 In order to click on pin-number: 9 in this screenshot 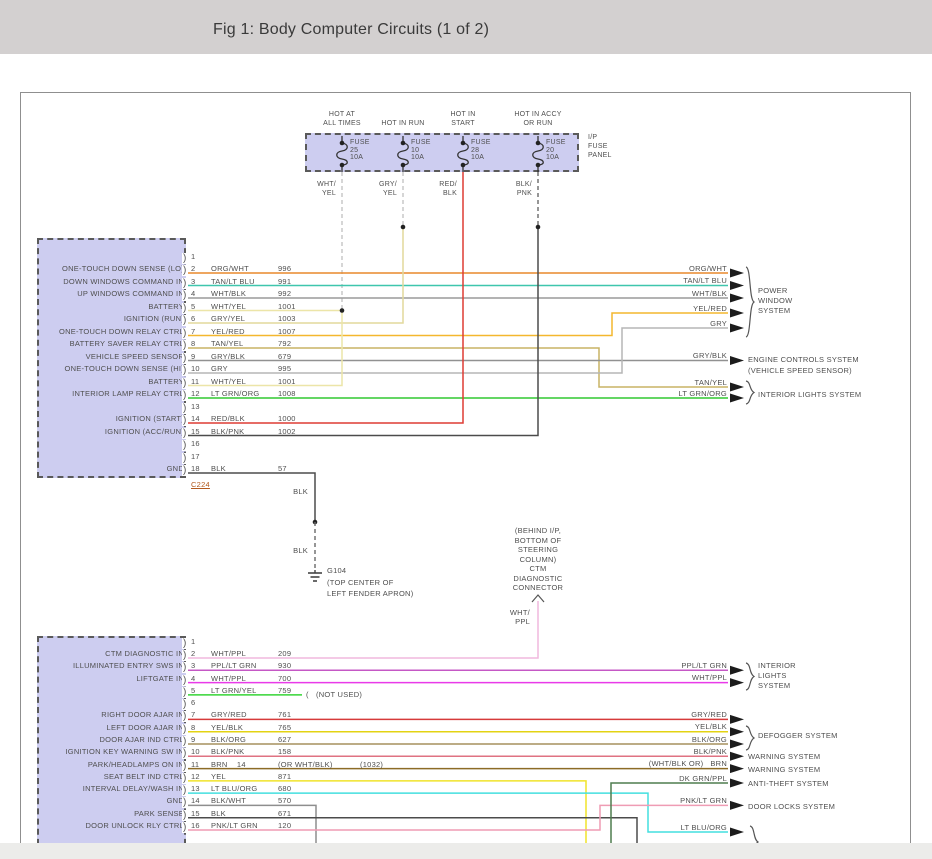, I will do `click(193, 739)`.